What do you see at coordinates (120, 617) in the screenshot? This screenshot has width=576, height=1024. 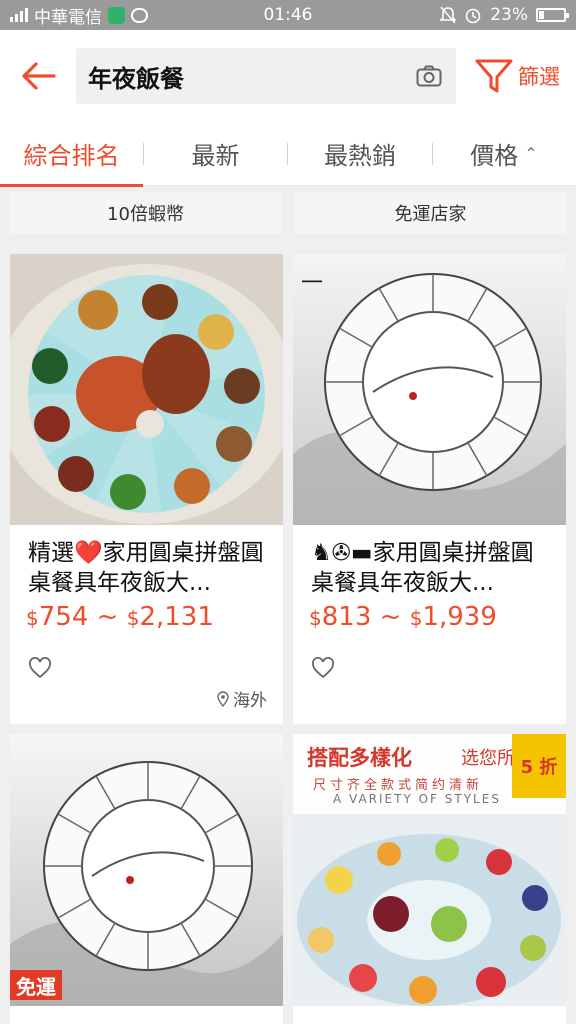 I see `price-range: $754 ~ $2,131` at bounding box center [120, 617].